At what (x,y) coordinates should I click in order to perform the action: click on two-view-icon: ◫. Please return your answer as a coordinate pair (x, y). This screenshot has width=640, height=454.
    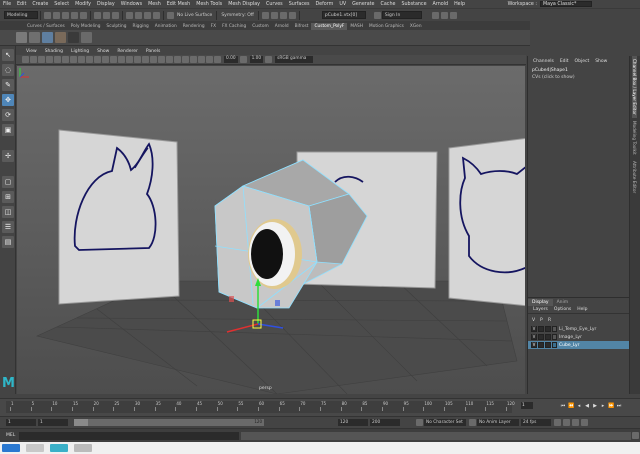
    Looking at the image, I should click on (8, 212).